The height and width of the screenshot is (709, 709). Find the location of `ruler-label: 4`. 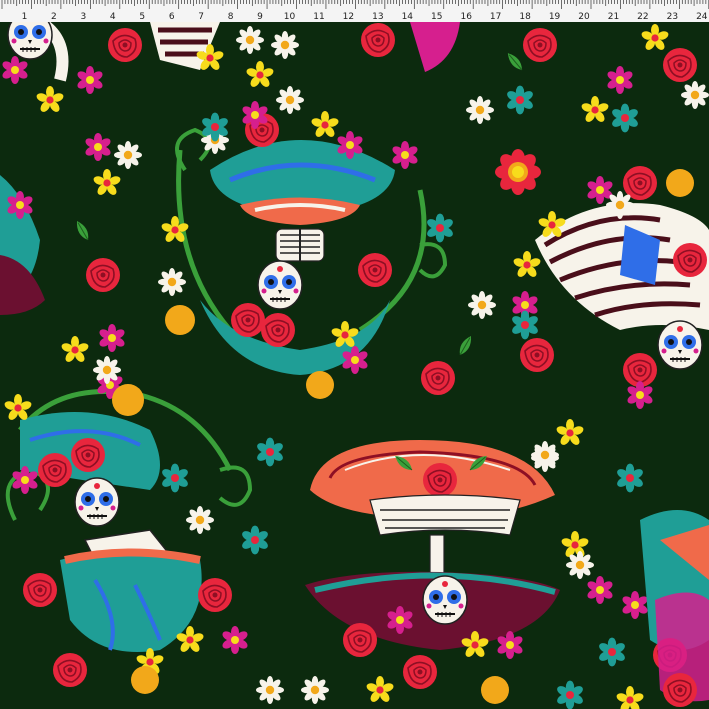

ruler-label: 4 is located at coordinates (113, 17).